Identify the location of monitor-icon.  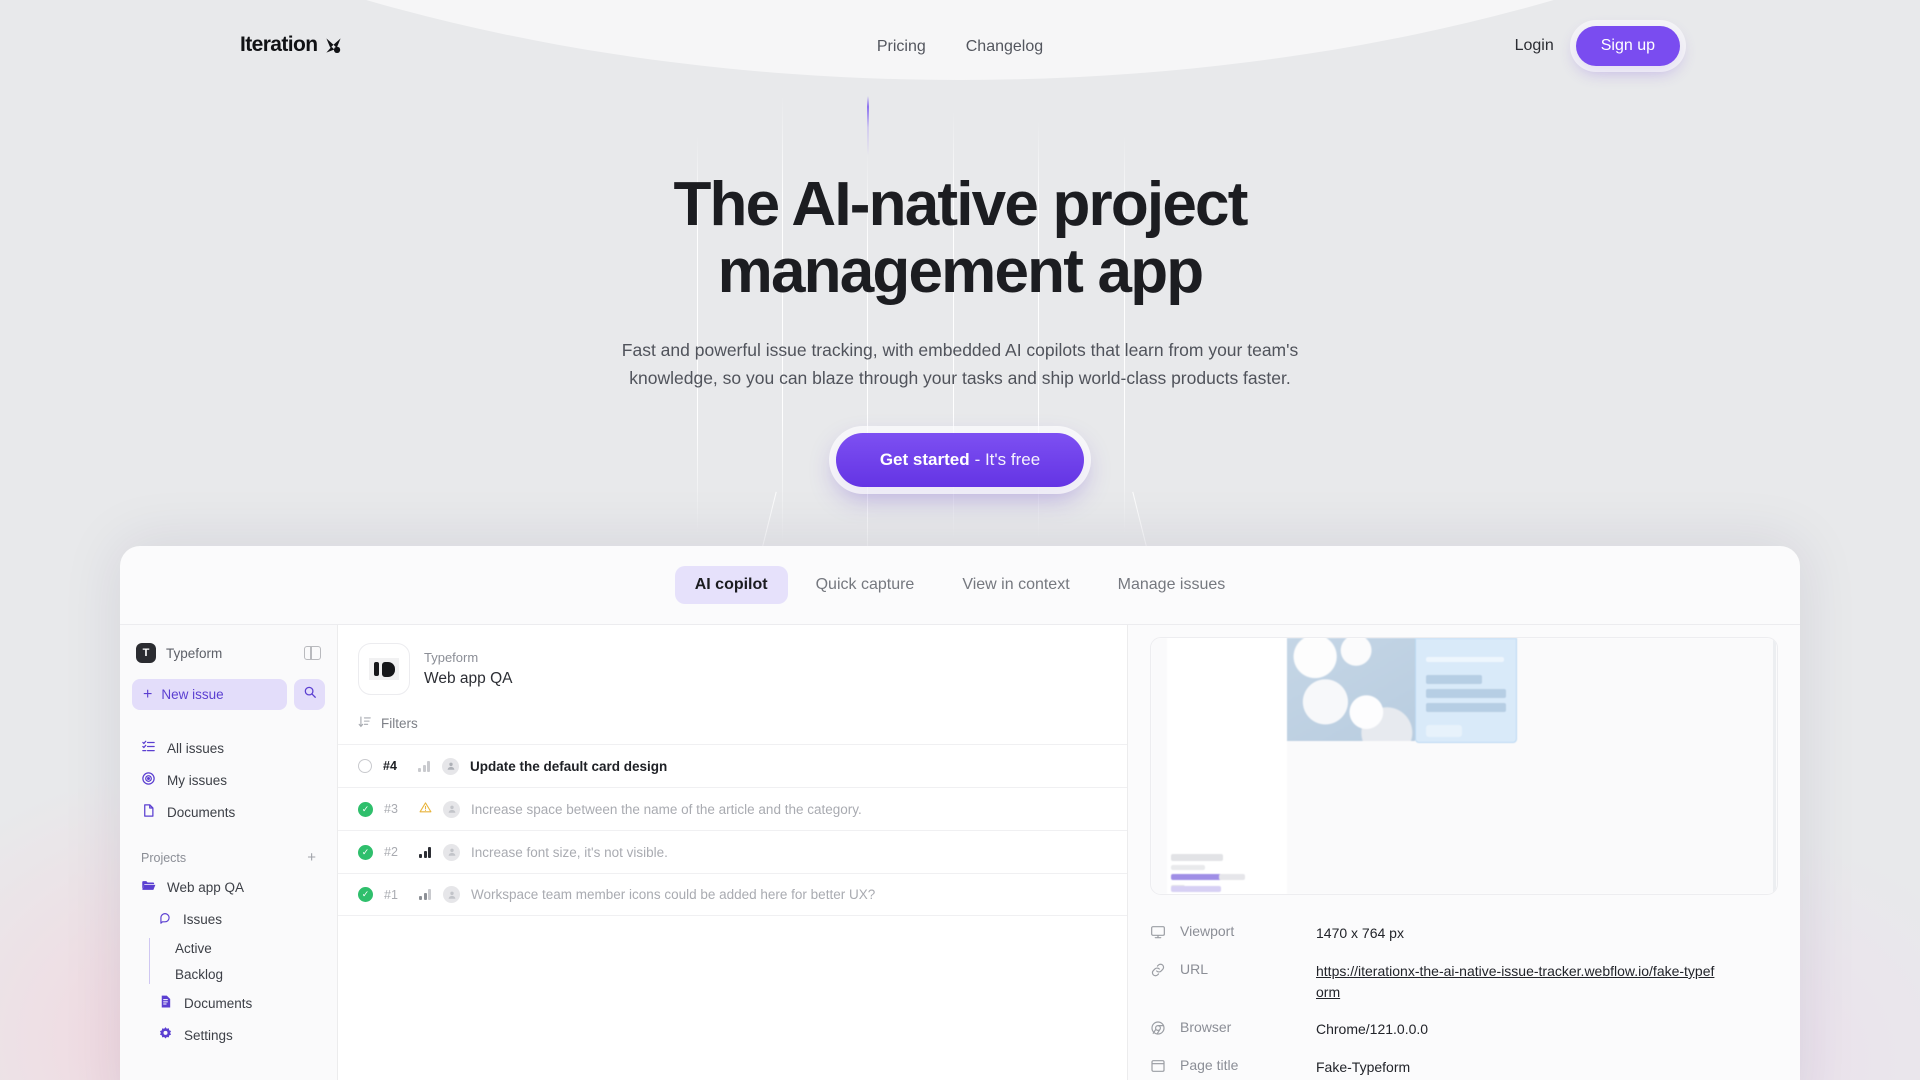
(1165, 934).